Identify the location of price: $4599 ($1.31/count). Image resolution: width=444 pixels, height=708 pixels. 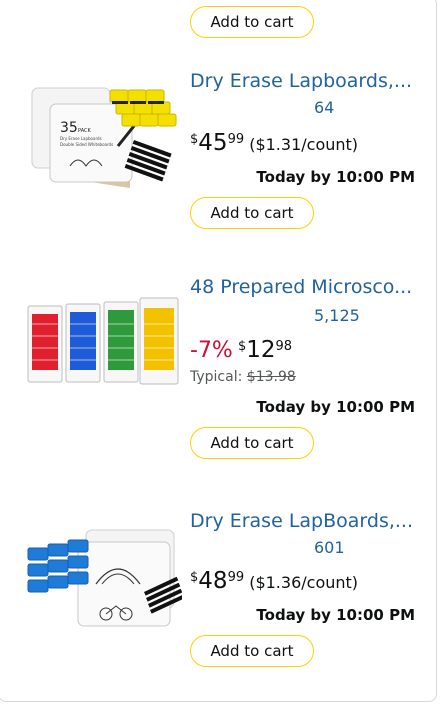
(274, 143).